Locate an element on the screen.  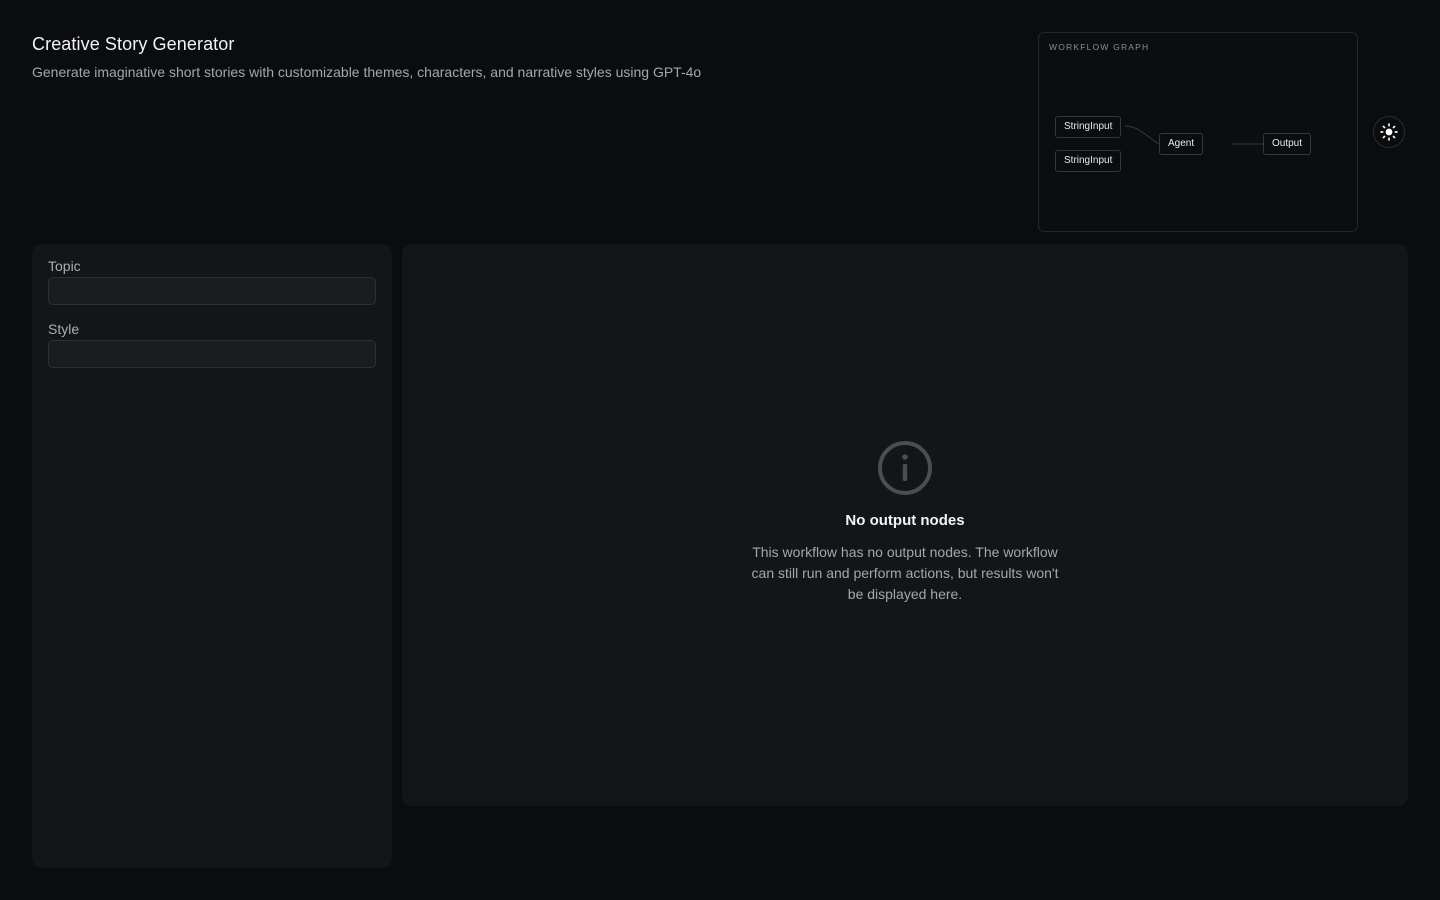
empty-state-title: No output nodes is located at coordinates (905, 520).